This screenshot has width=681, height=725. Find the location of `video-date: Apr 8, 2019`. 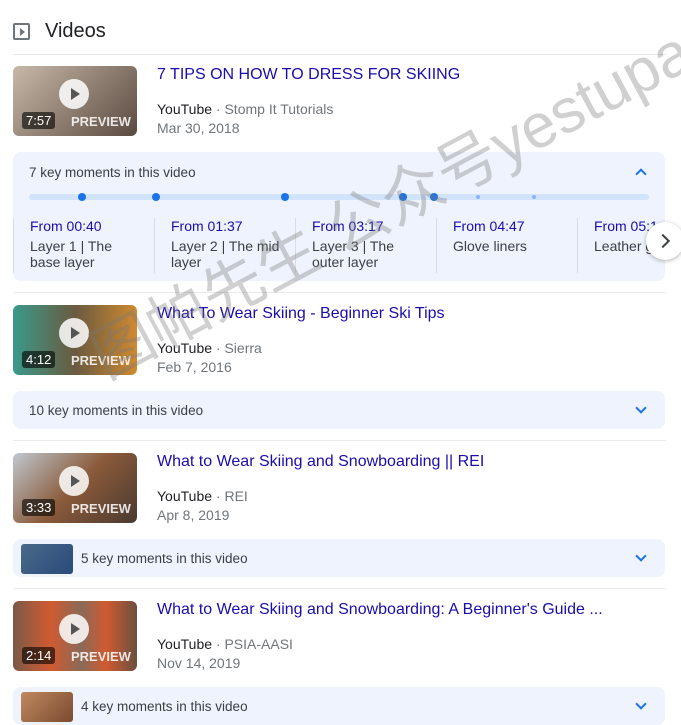

video-date: Apr 8, 2019 is located at coordinates (193, 515).